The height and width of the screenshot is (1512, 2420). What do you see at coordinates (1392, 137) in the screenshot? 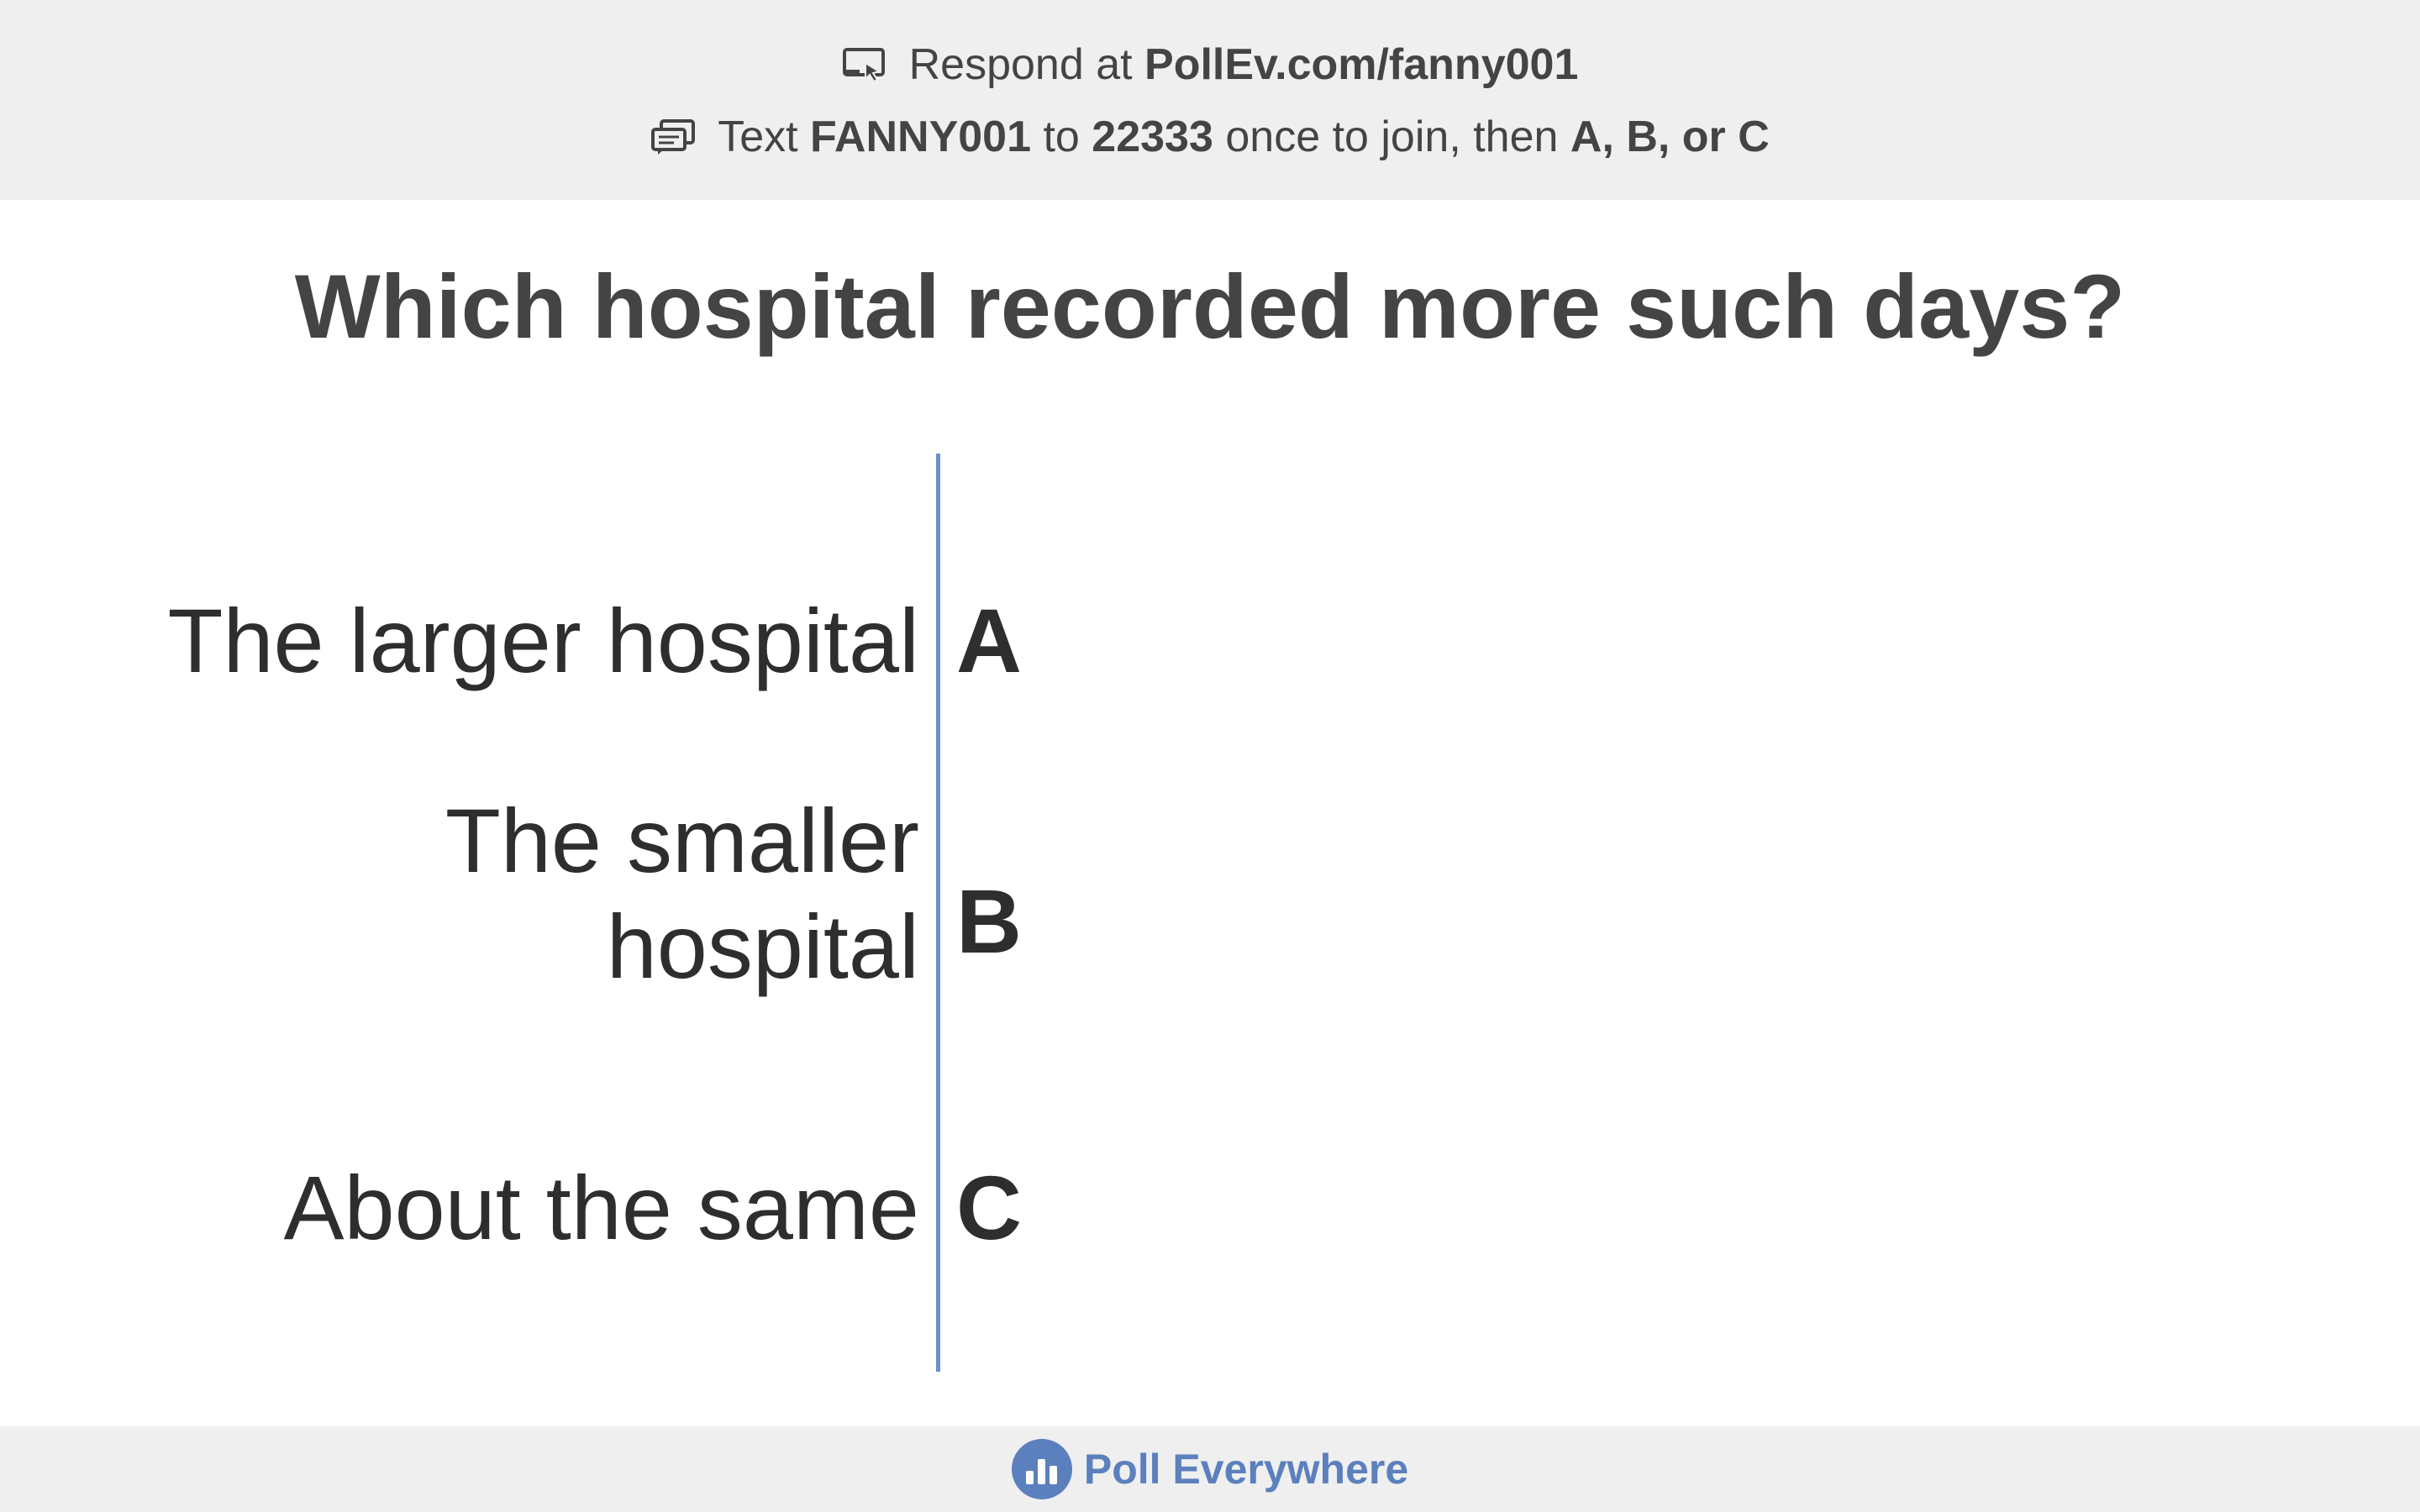
I see `text-middle: once to join, then` at bounding box center [1392, 137].